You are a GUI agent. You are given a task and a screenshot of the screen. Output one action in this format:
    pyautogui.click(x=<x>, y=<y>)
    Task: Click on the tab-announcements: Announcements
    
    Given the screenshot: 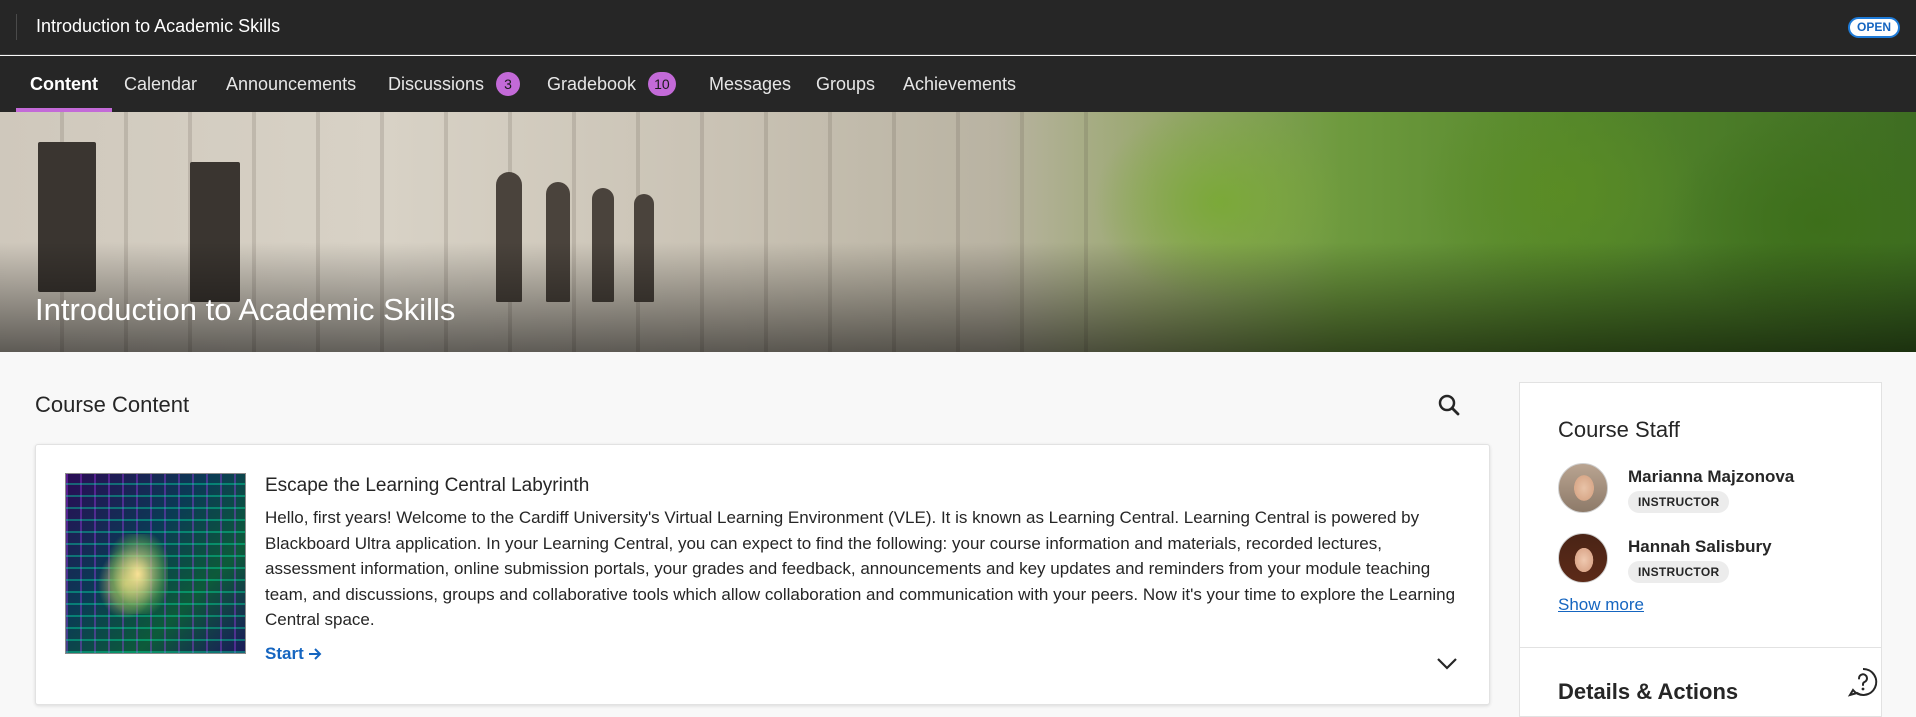 What is the action you would take?
    pyautogui.click(x=291, y=84)
    